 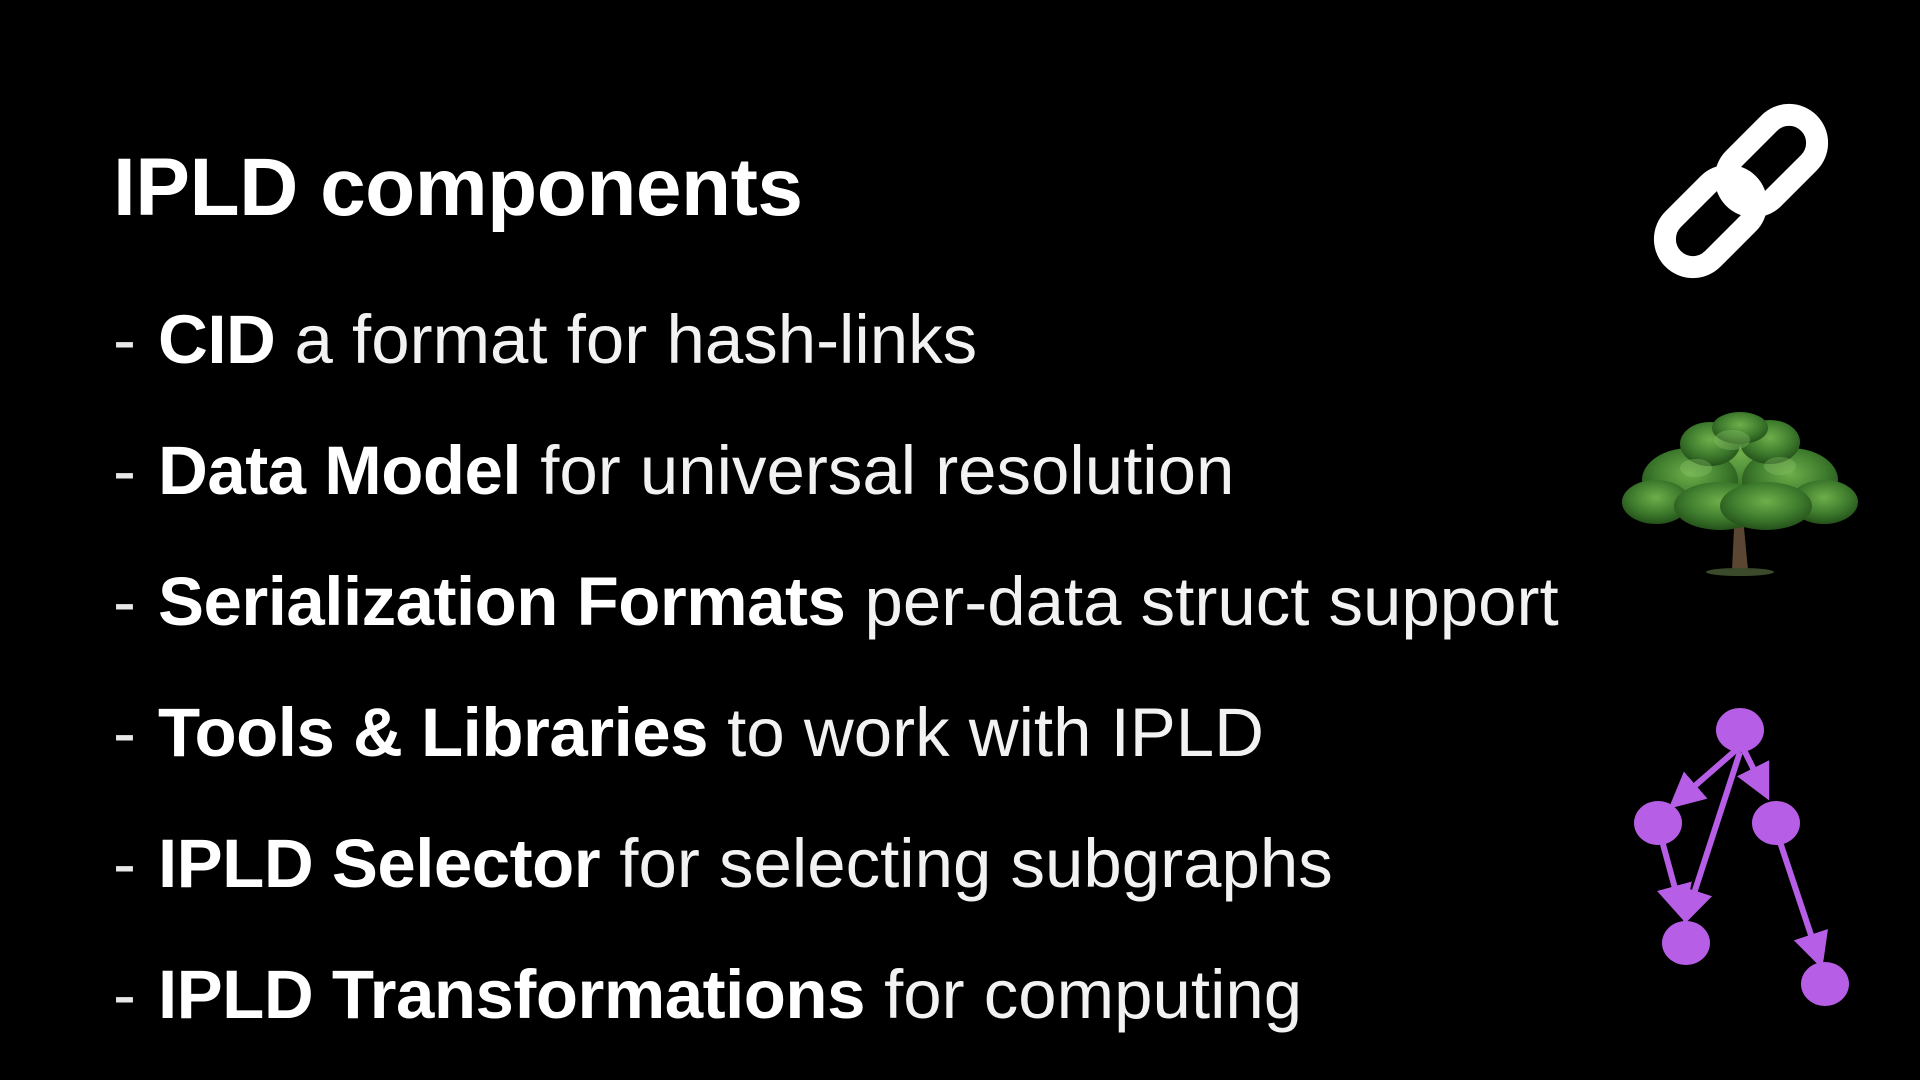 I want to click on bullet-description: for computing, so click(x=1093, y=994).